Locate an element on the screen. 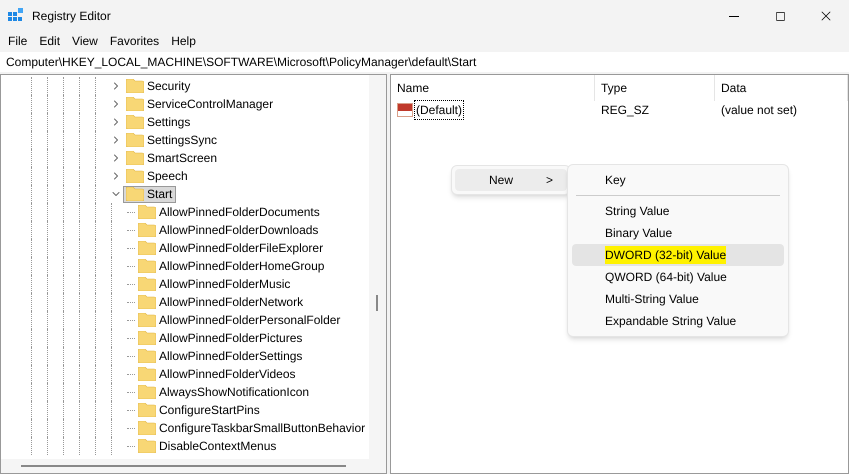  tree-item: AllowPinnedFolderVideos is located at coordinates (217, 374).